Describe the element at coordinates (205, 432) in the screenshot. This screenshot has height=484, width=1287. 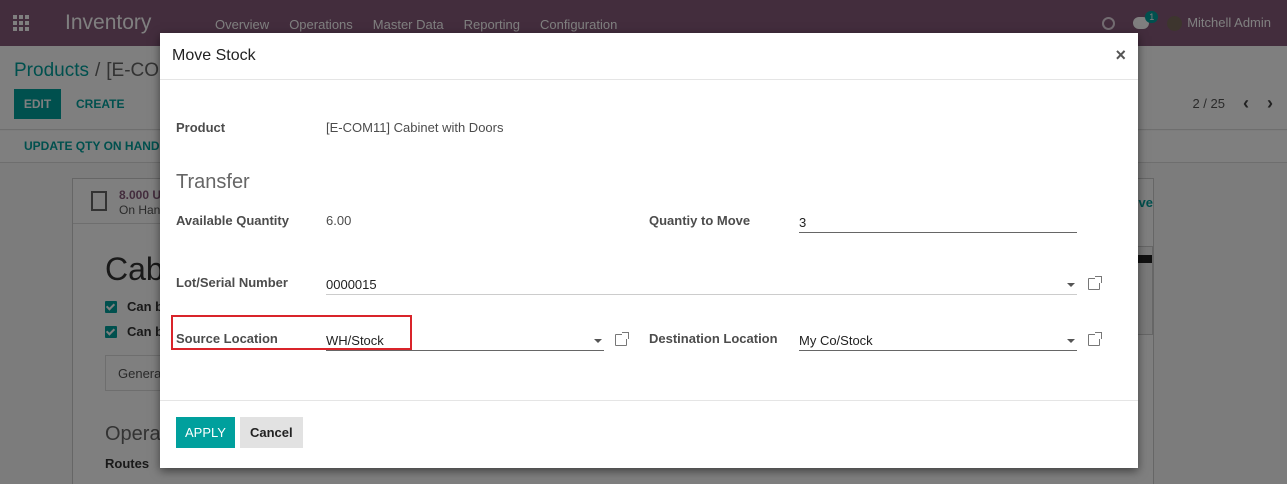
I see `apply-button: APPLY` at that location.